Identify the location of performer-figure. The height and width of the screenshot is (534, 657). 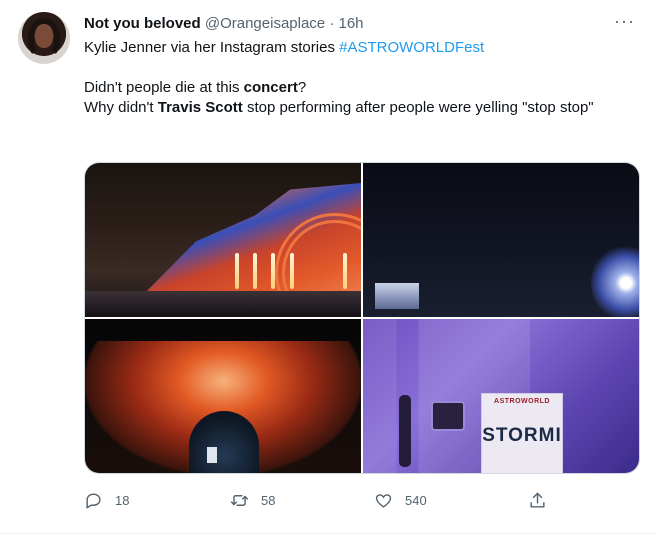
(212, 455).